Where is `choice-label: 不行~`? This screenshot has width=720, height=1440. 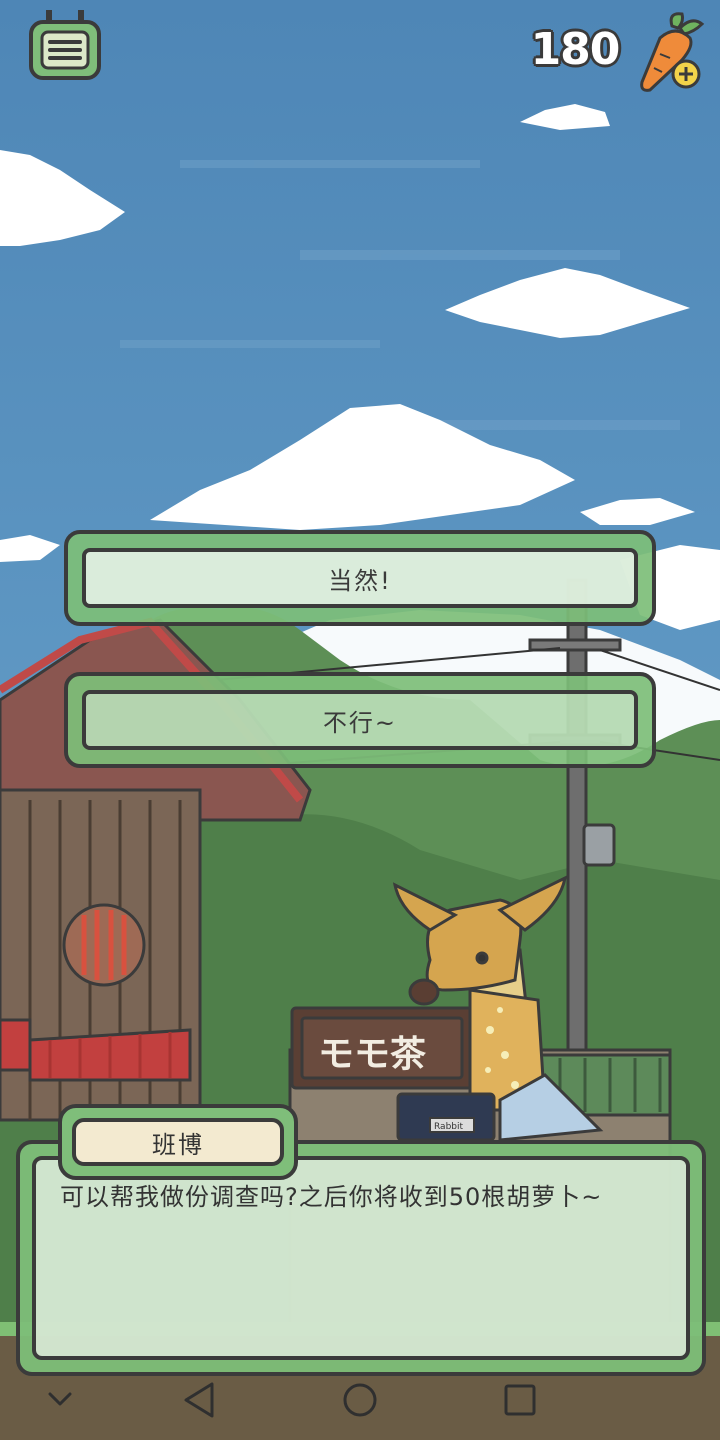
choice-label: 不行~ is located at coordinates (360, 720).